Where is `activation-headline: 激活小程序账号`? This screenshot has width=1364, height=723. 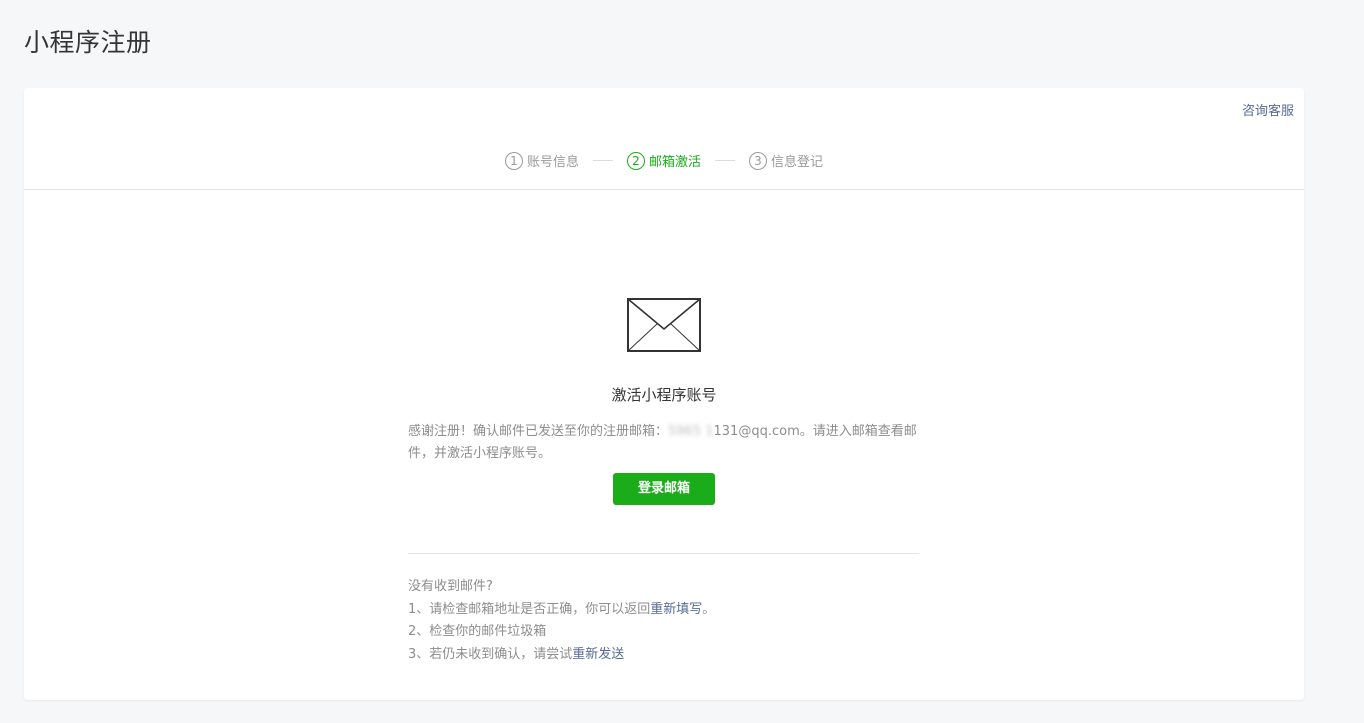
activation-headline: 激活小程序账号 is located at coordinates (664, 395).